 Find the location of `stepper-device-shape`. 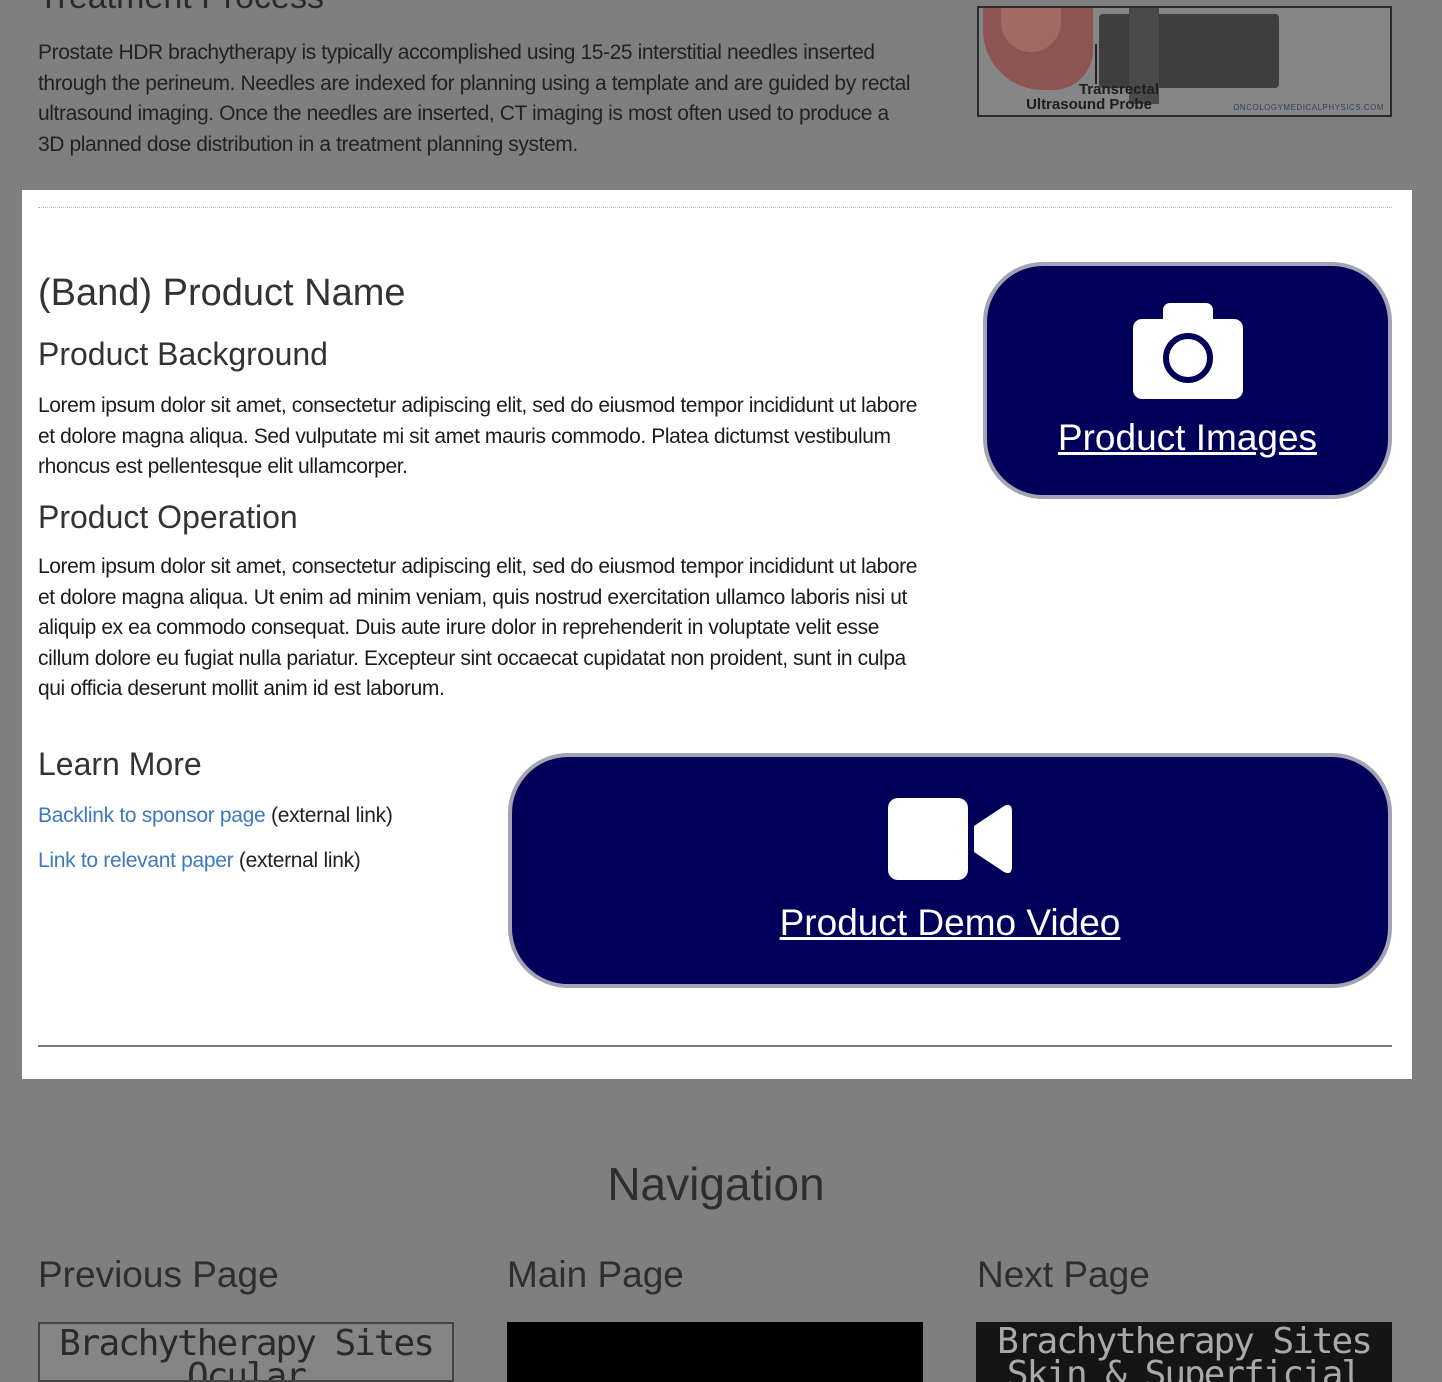

stepper-device-shape is located at coordinates (1189, 51).